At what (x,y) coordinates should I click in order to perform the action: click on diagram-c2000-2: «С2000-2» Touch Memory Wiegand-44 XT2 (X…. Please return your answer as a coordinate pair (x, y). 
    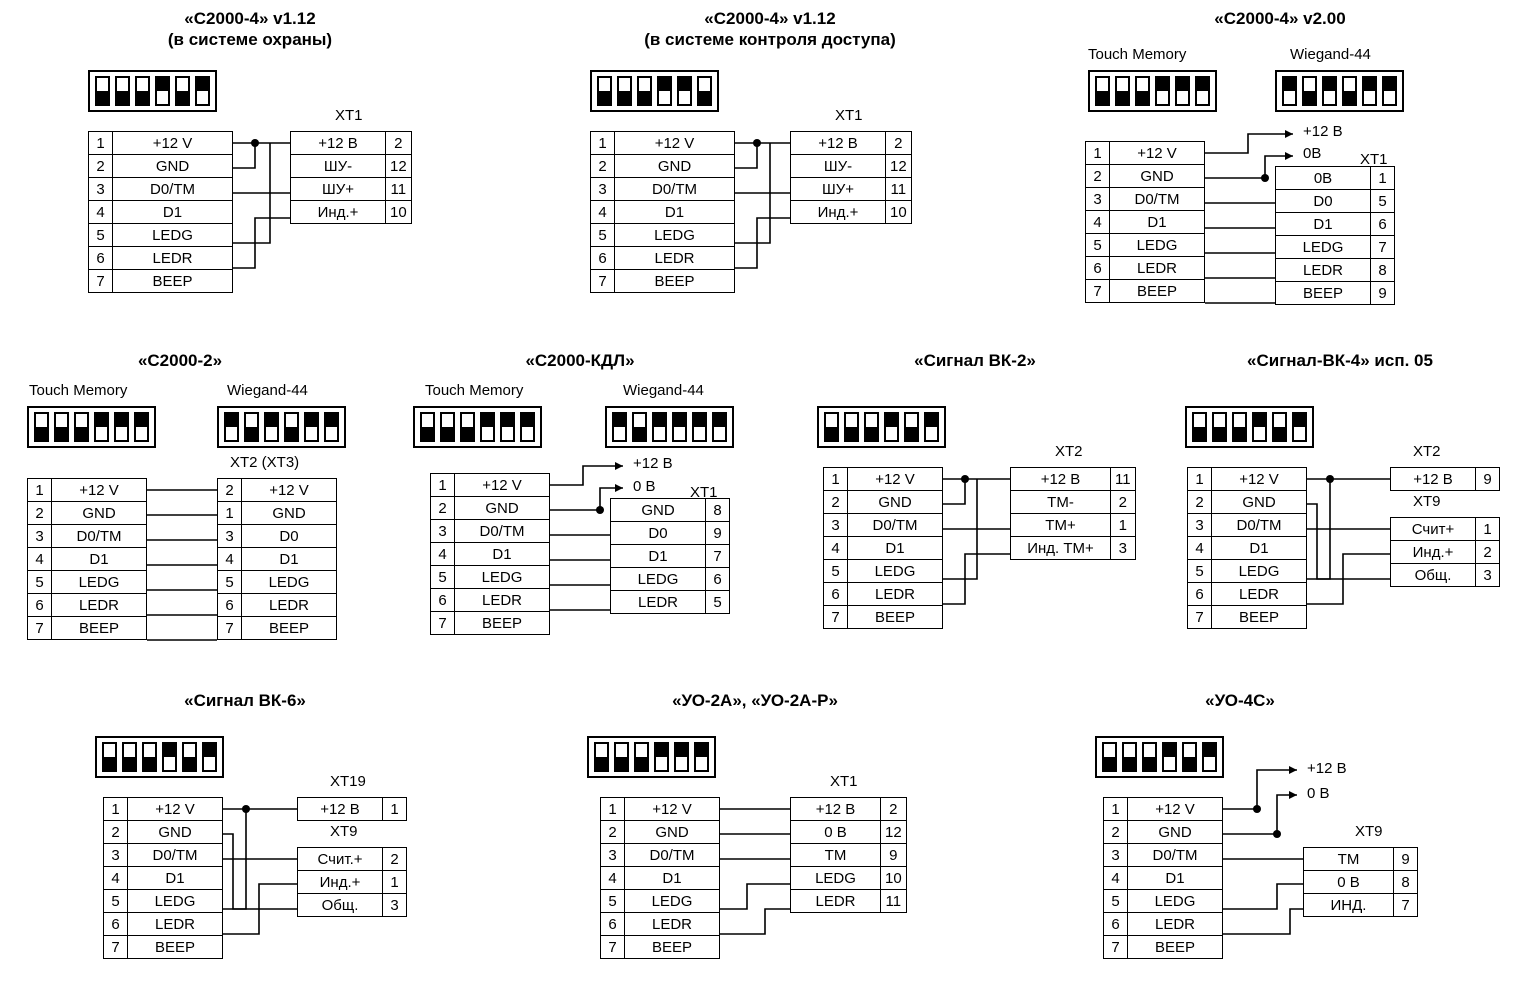
    Looking at the image, I should click on (195, 505).